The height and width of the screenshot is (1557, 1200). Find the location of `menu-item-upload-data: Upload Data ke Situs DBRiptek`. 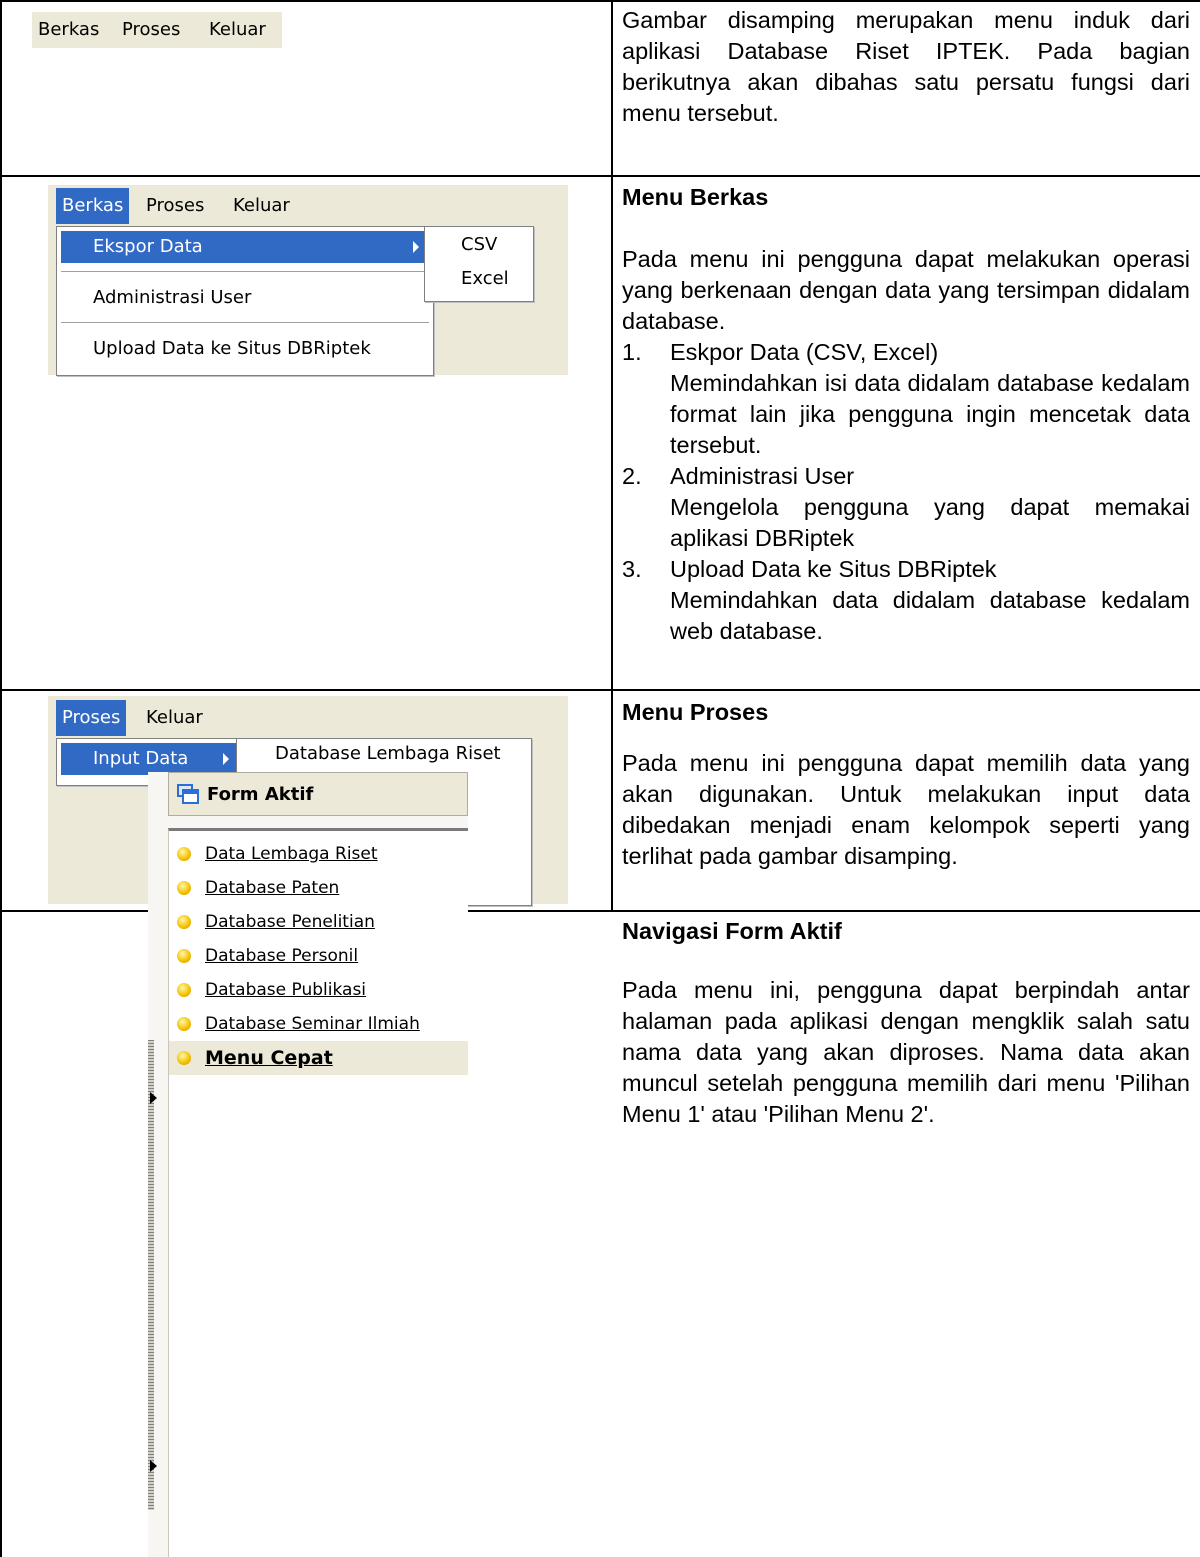

menu-item-upload-data: Upload Data ke Situs DBRiptek is located at coordinates (245, 349).